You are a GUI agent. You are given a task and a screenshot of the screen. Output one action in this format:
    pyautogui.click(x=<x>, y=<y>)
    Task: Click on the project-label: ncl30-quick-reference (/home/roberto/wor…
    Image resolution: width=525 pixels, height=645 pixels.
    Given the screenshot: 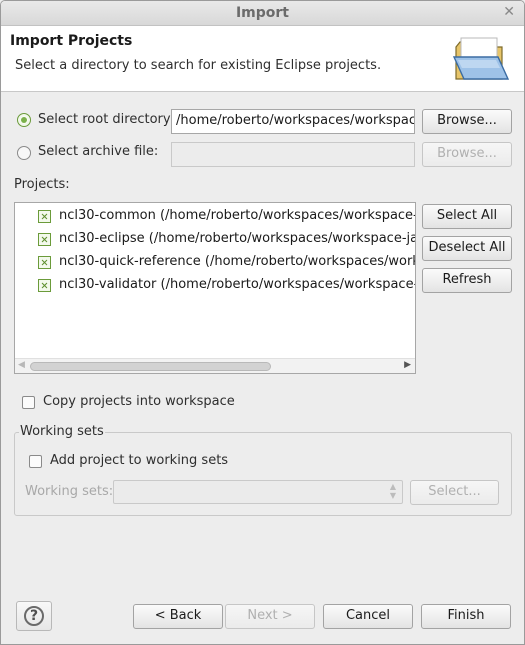 What is the action you would take?
    pyautogui.click(x=237, y=261)
    